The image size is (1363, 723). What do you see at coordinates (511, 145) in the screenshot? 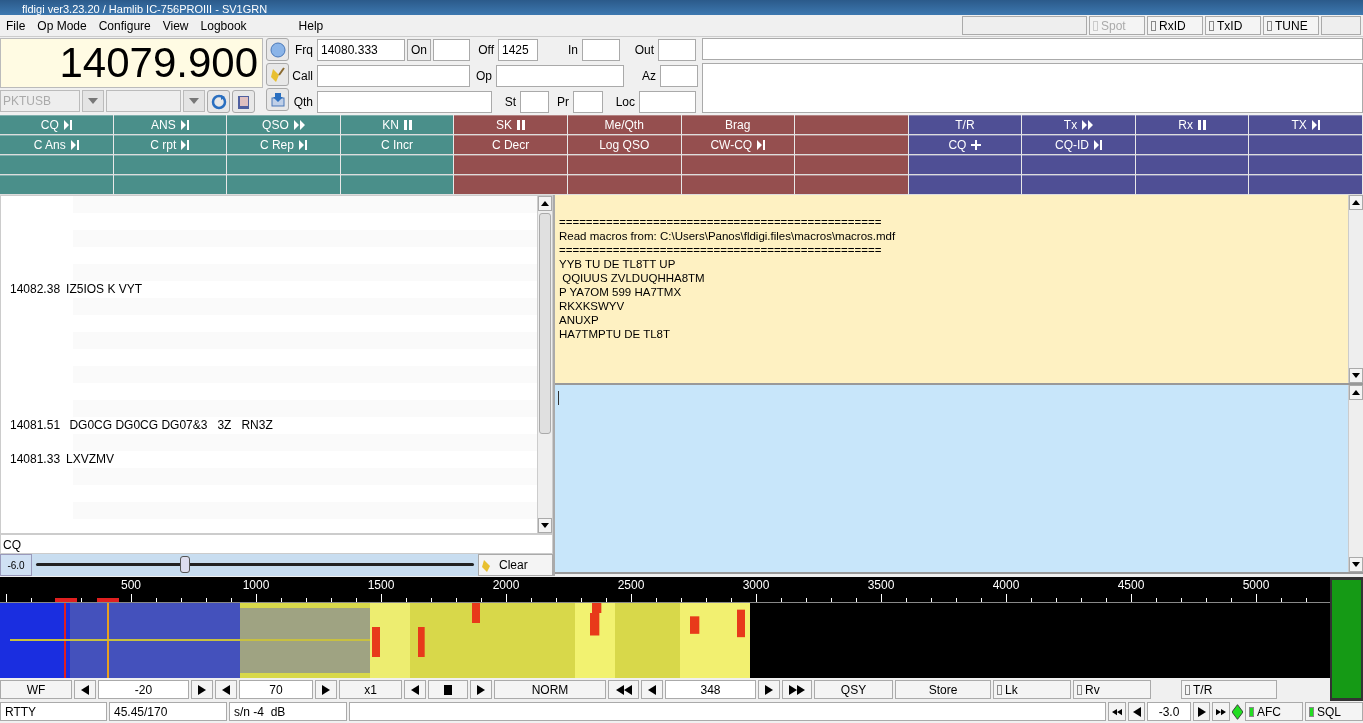
I see `macro-button: C Decr` at bounding box center [511, 145].